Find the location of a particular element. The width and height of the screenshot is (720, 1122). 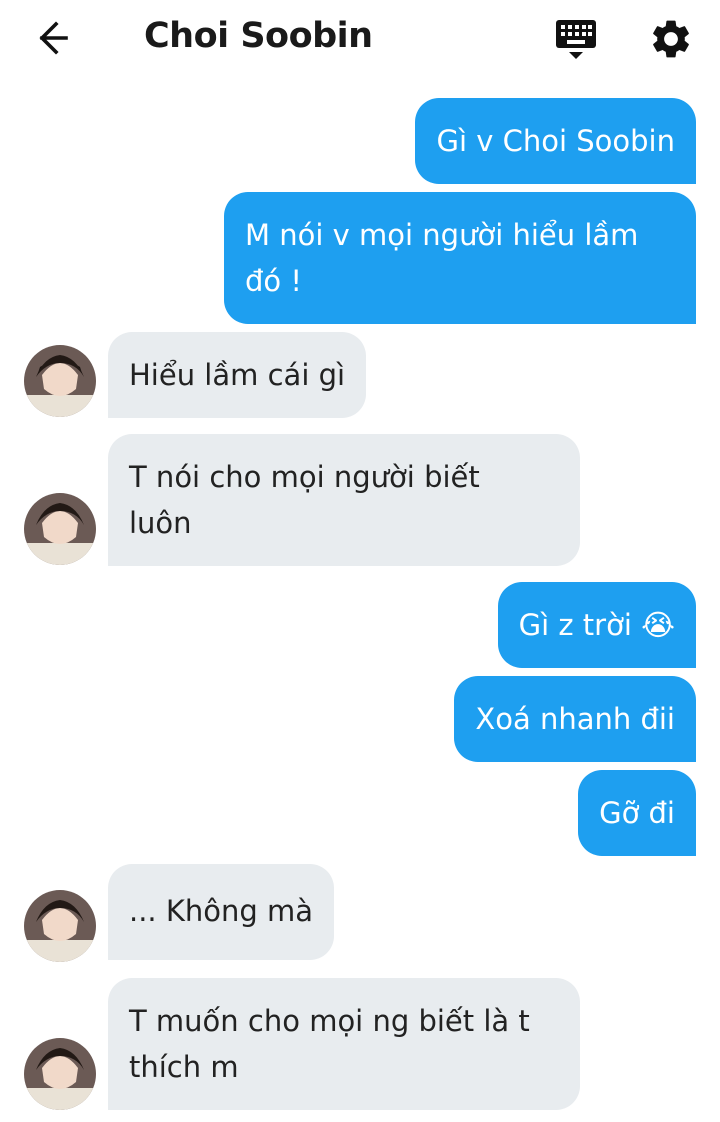

arrow-left-icon is located at coordinates (53, 38).